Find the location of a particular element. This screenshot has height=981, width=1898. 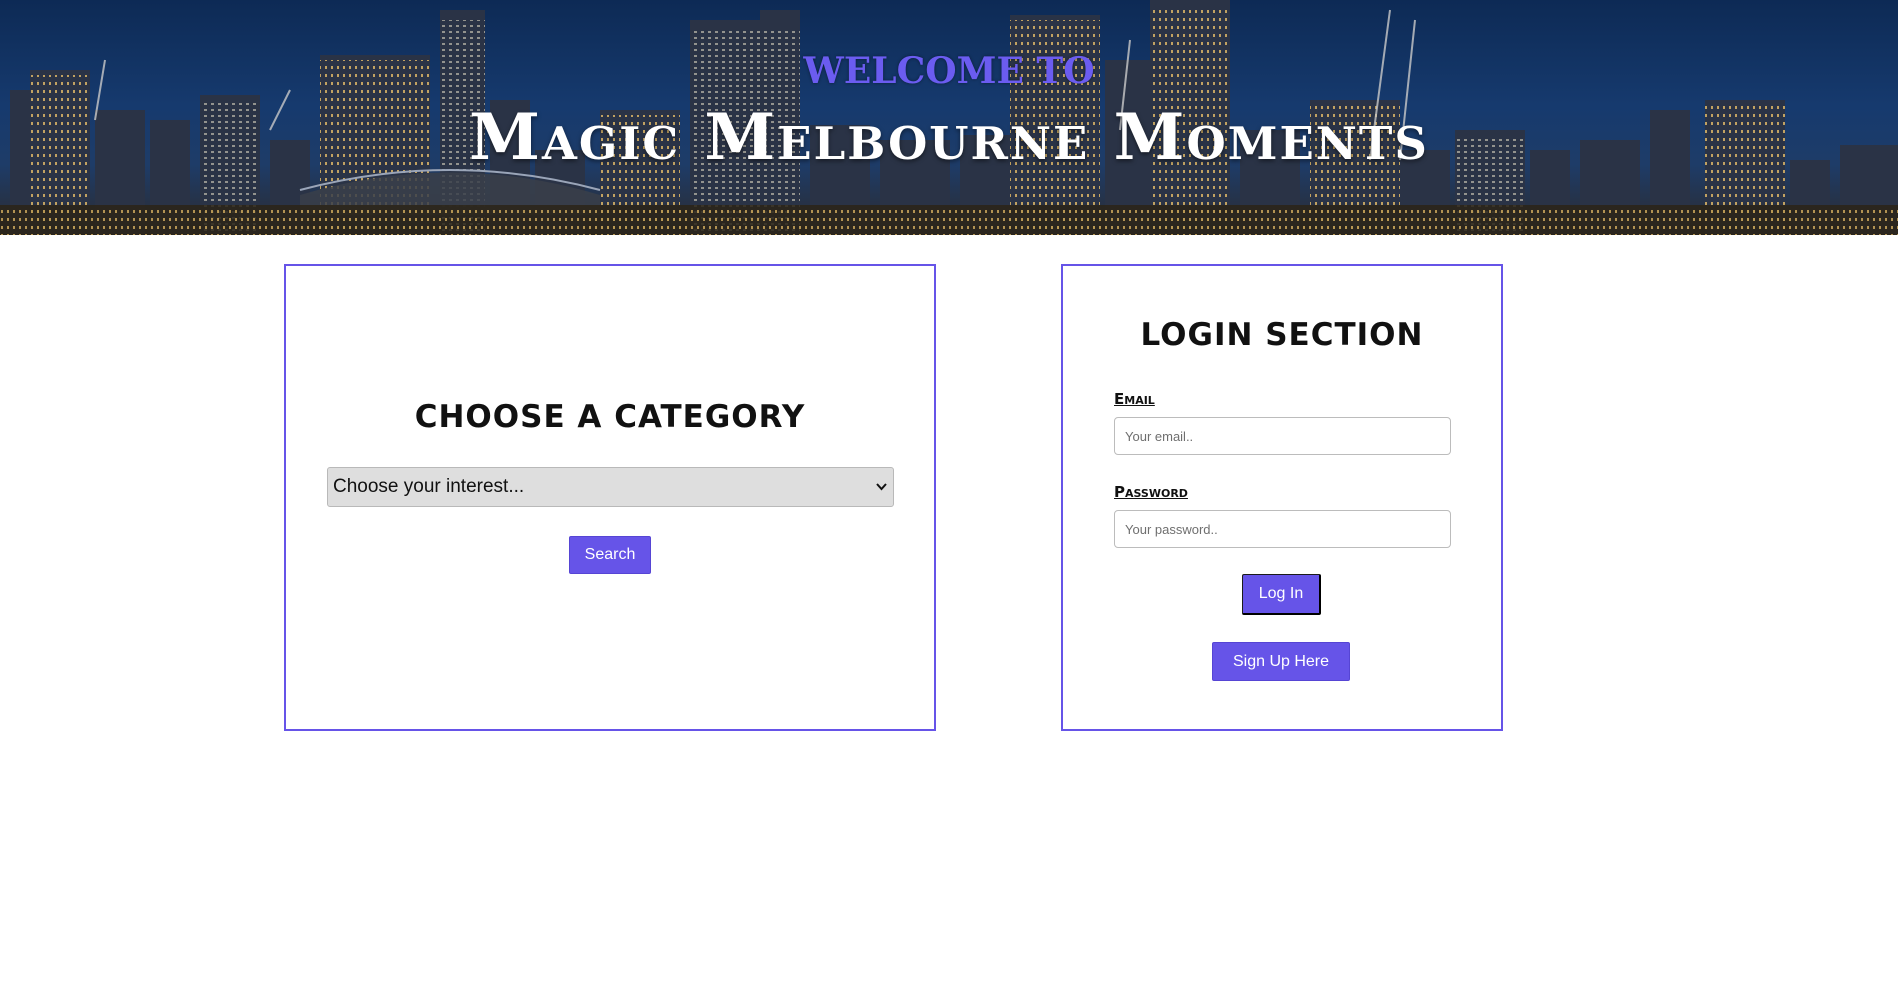

category-heading: Choose a Category is located at coordinates (610, 417).